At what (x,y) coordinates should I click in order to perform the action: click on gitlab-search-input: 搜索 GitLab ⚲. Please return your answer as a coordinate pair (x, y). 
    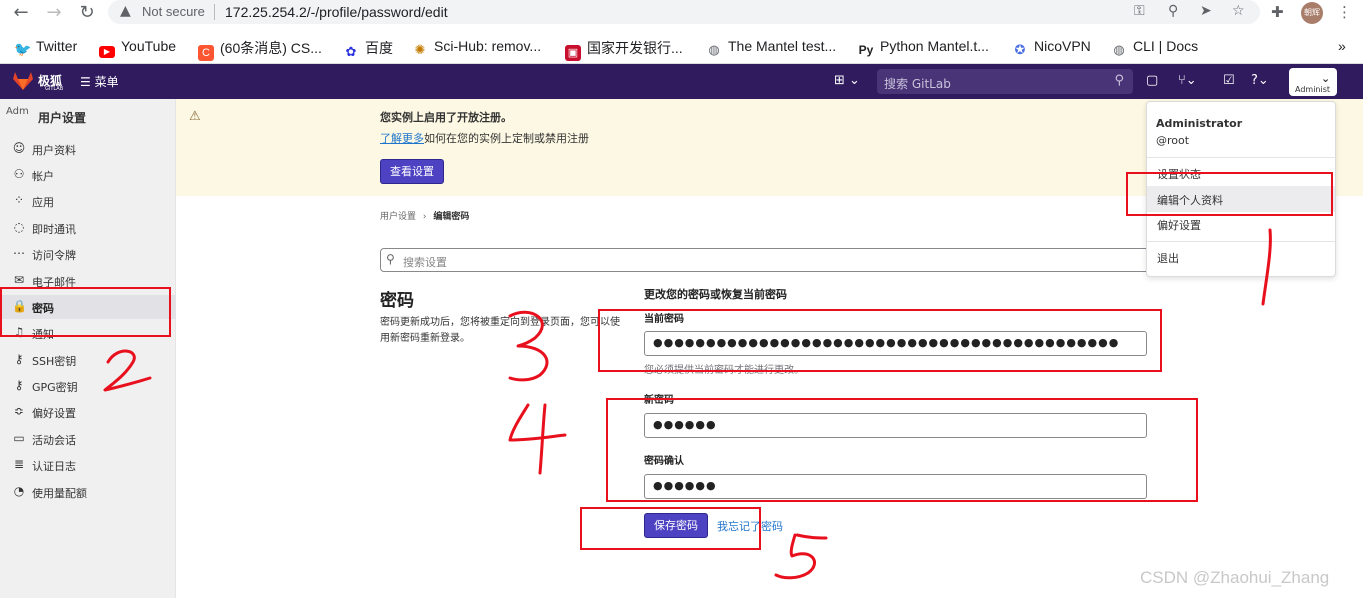
    Looking at the image, I should click on (1005, 81).